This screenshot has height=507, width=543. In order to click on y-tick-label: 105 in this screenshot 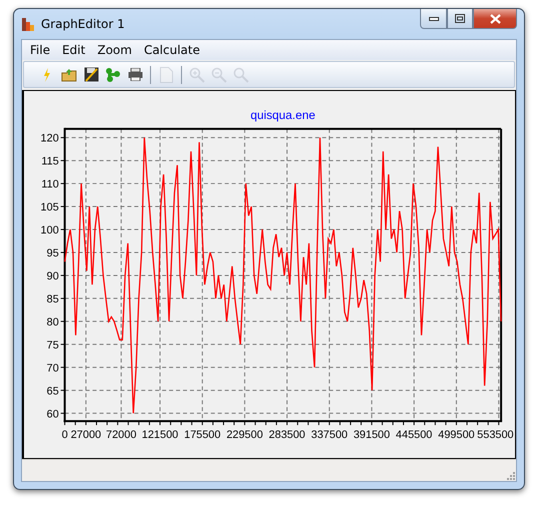, I will do `click(49, 208)`.